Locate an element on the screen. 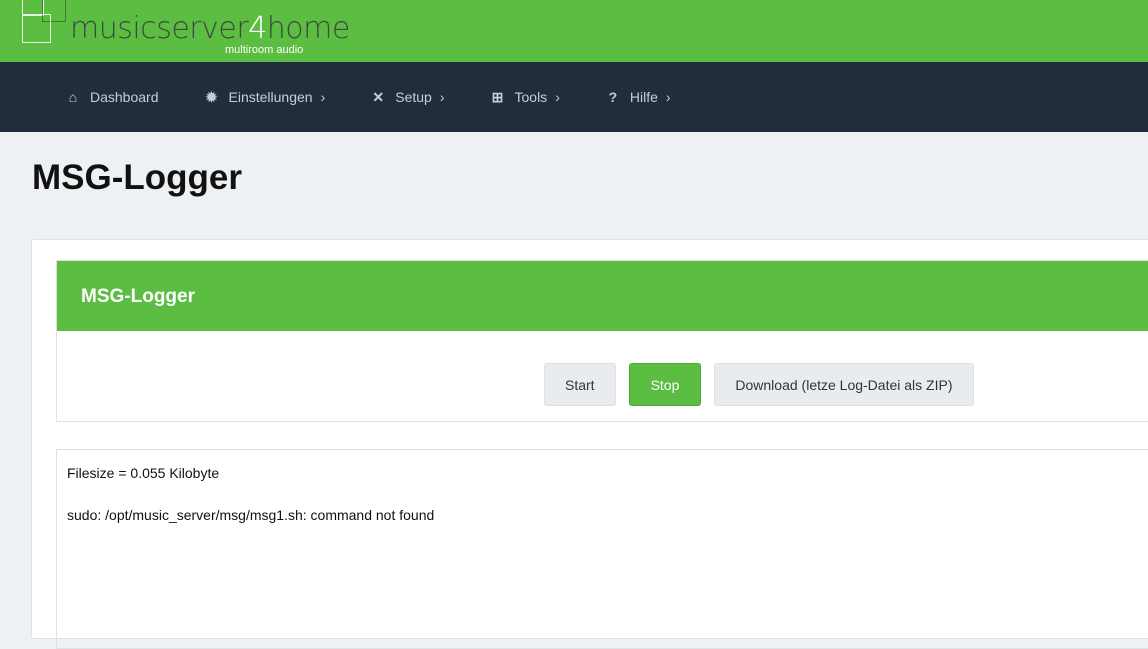 The height and width of the screenshot is (649, 1148). page-title: MSG-Logger is located at coordinates (137, 177).